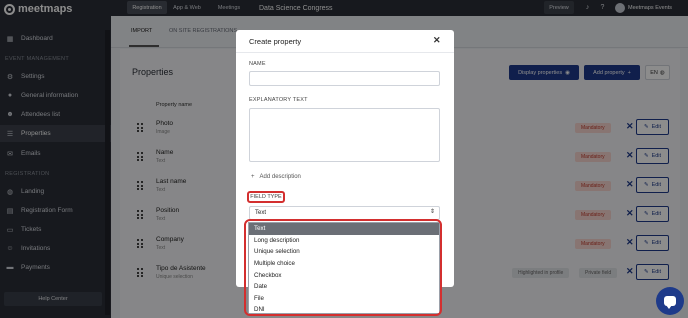 The width and height of the screenshot is (688, 318). Describe the element at coordinates (266, 197) in the screenshot. I see `field-type-label: FIELD TYPE` at that location.